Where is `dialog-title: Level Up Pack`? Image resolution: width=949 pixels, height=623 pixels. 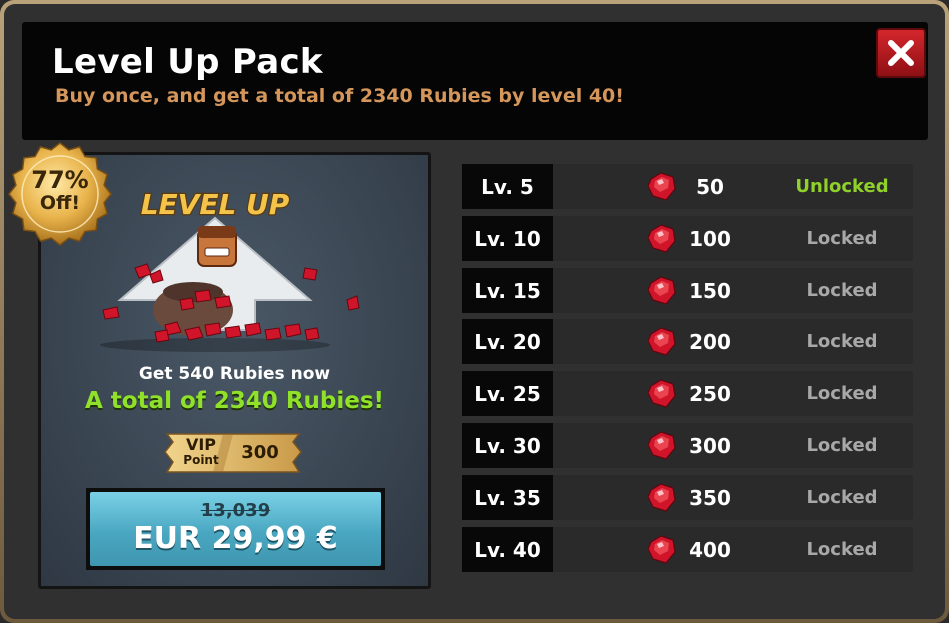
dialog-title: Level Up Pack is located at coordinates (187, 62).